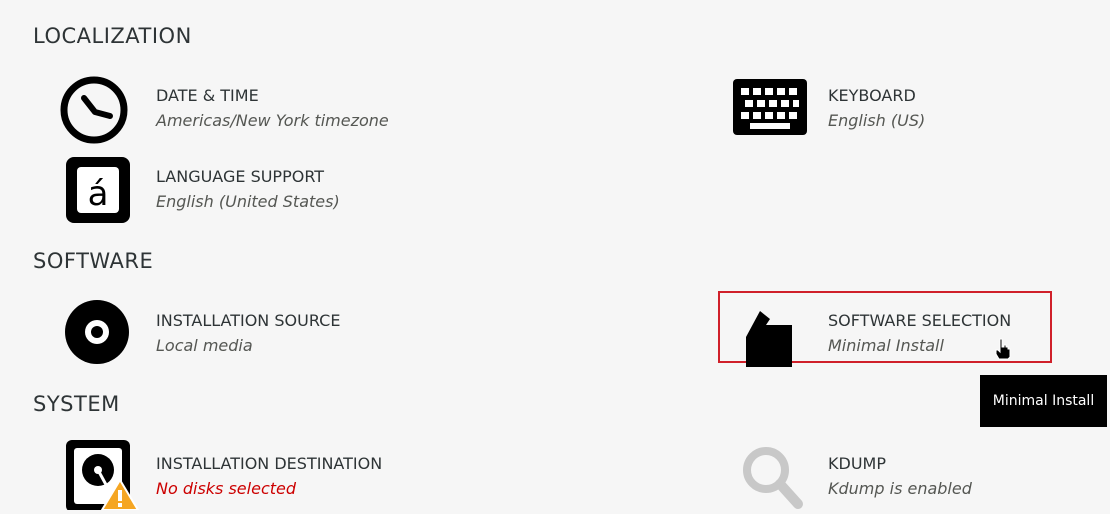  I want to click on spoke-date-time: DATE & TIME Americas/New York timezone, so click(258, 110).